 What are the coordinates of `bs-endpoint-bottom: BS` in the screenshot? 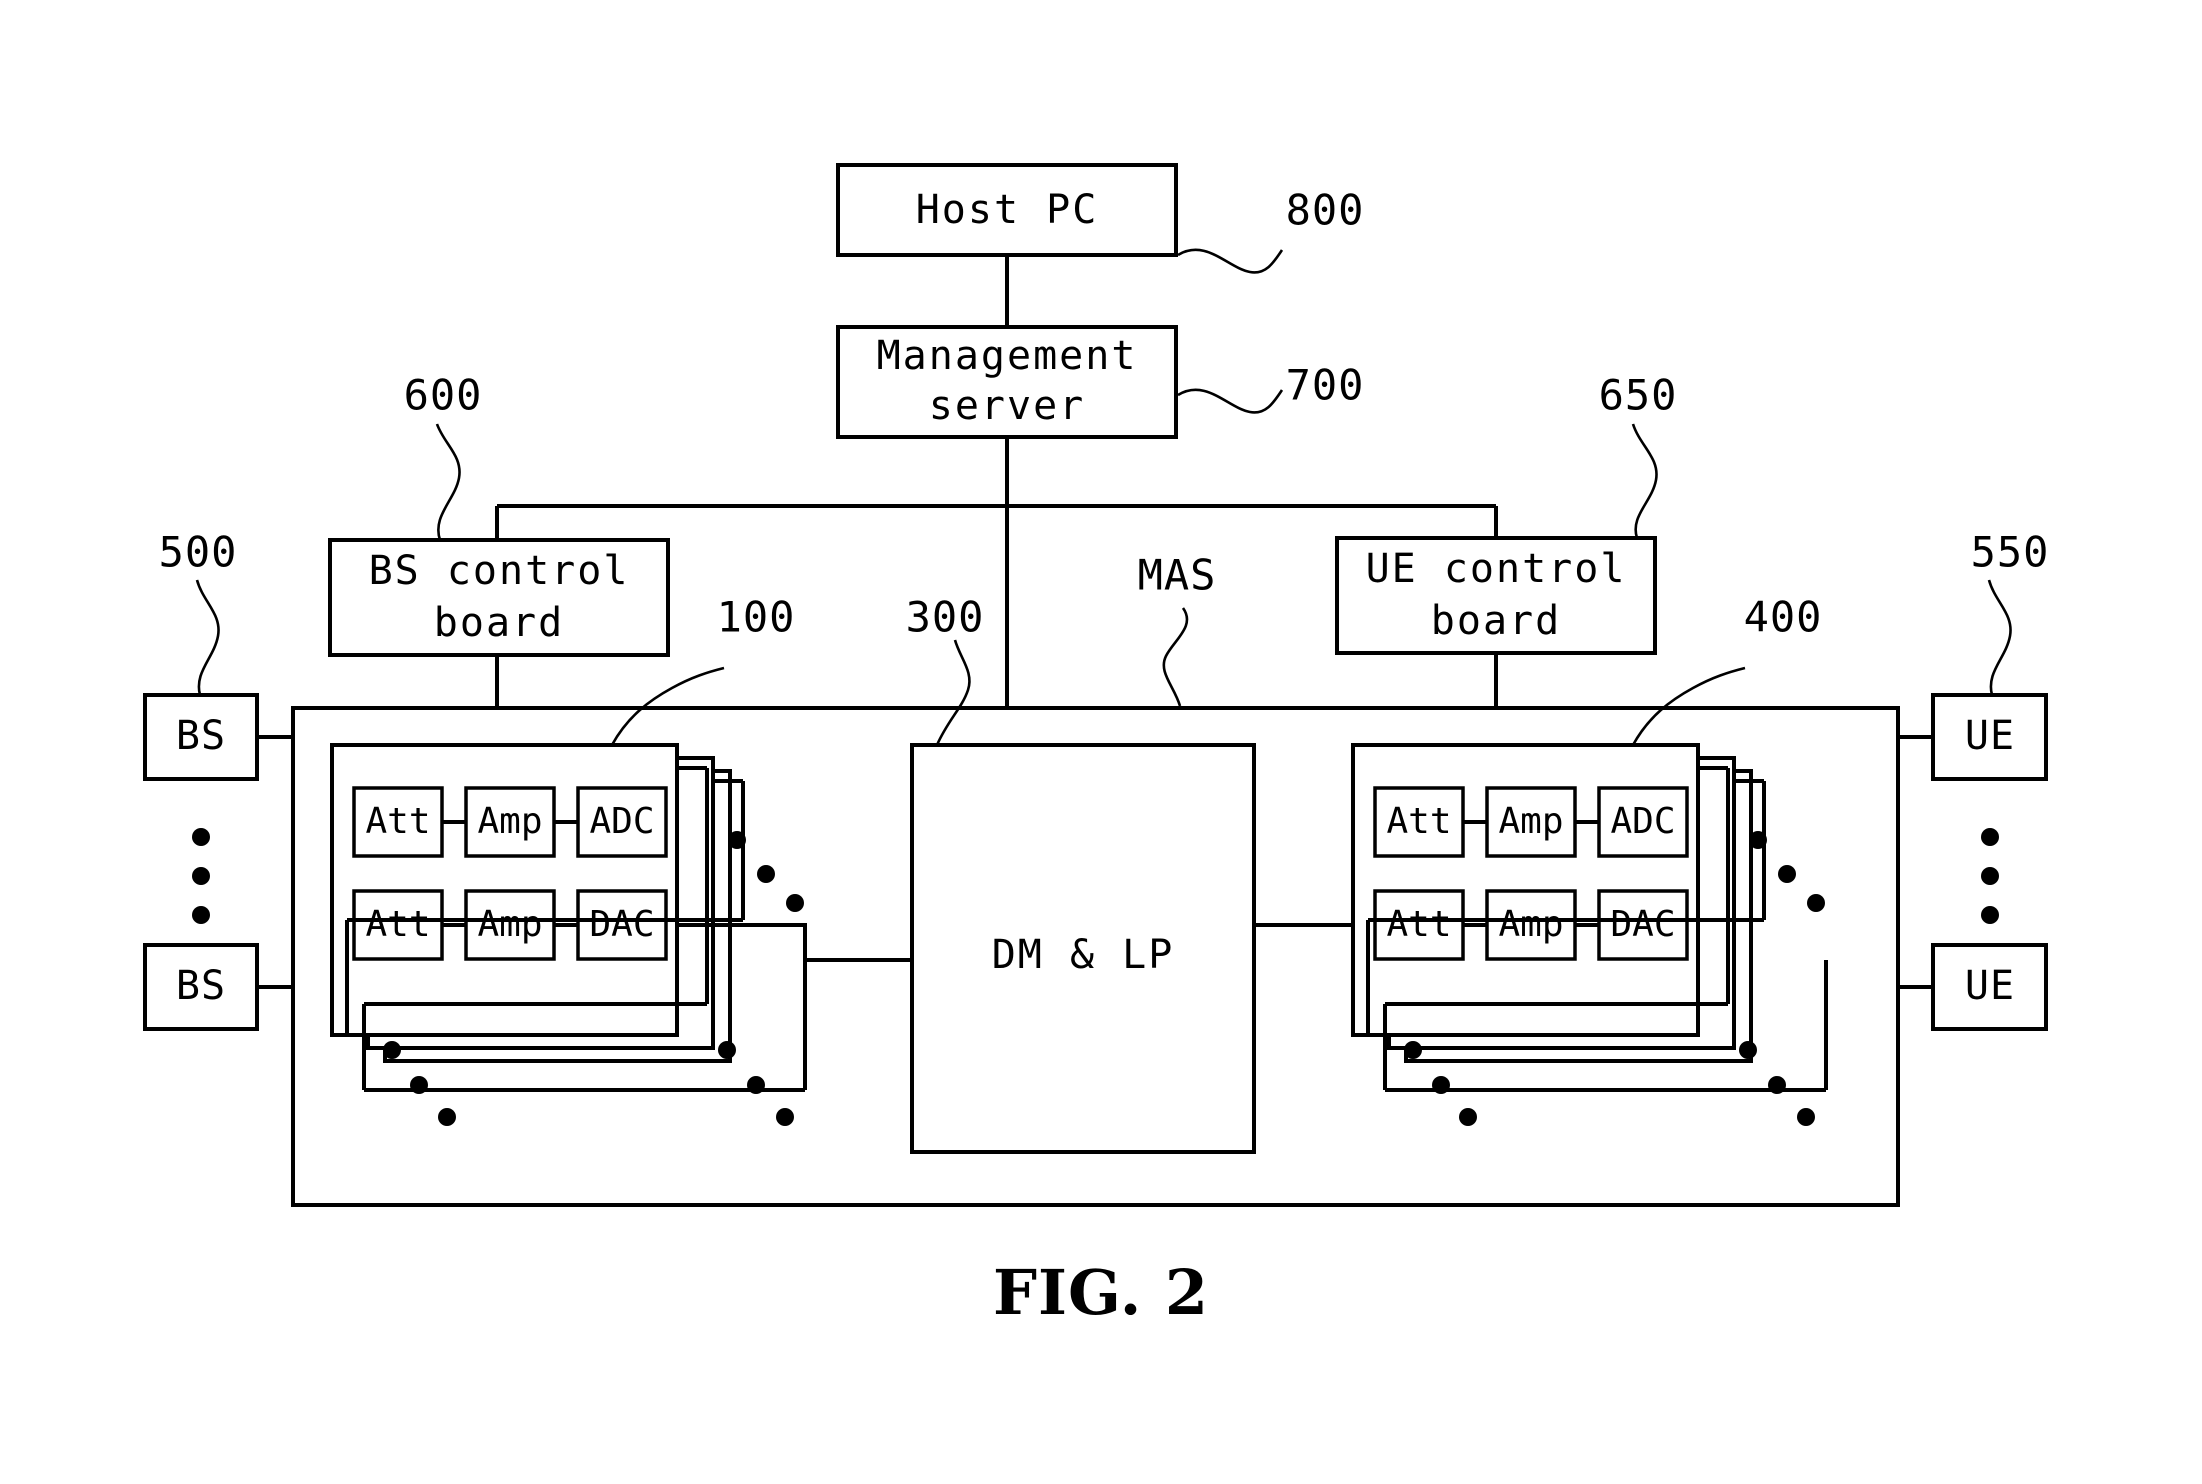 It's located at (201, 987).